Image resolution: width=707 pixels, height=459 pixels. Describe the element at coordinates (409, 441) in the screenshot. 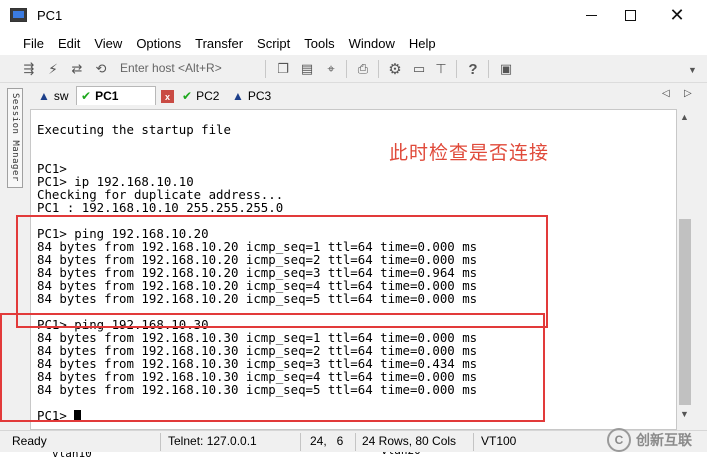

I see `status-terminal-size: 24 Rows, 80 Cols` at that location.